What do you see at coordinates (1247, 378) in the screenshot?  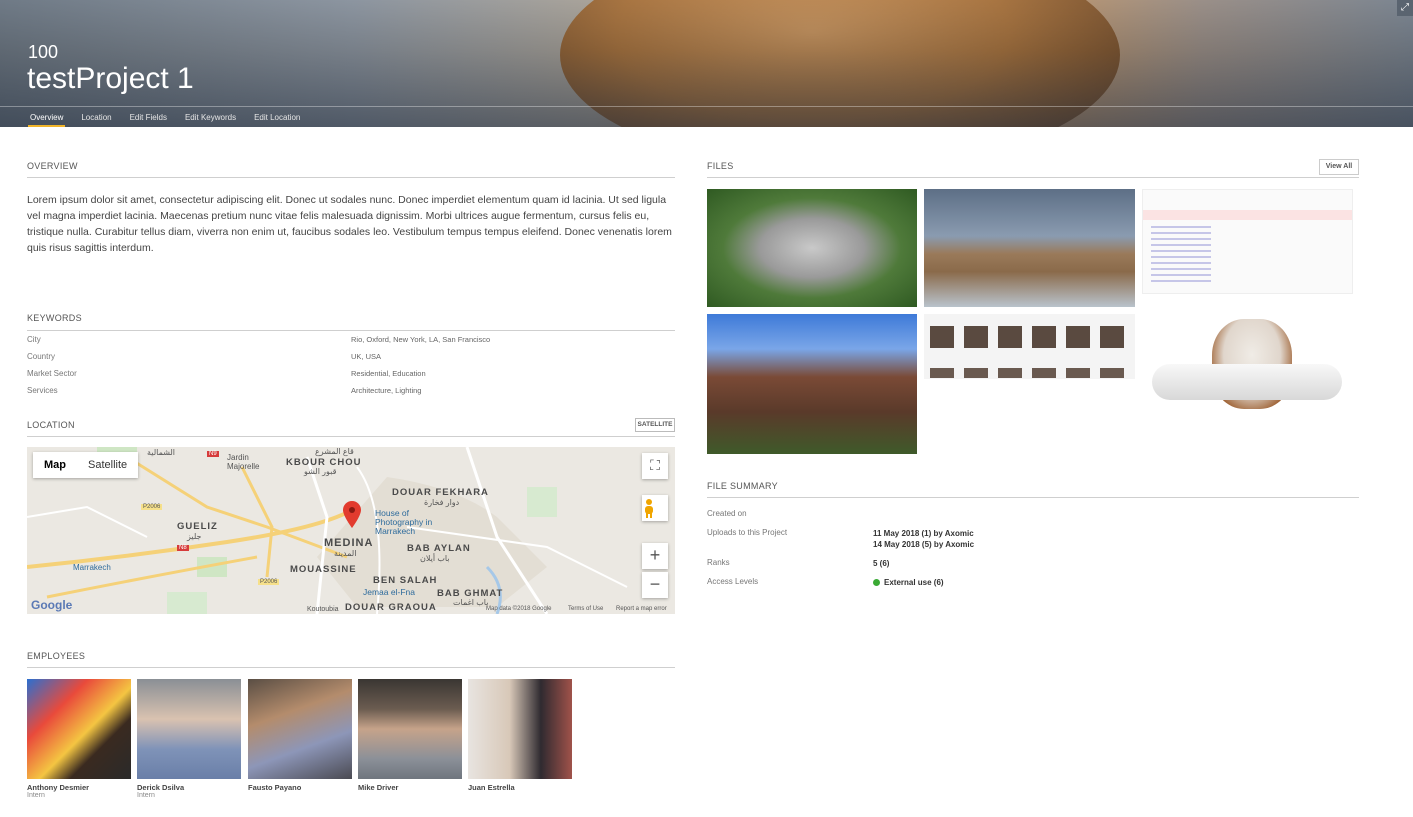 I see `file-thumbnail-dog` at bounding box center [1247, 378].